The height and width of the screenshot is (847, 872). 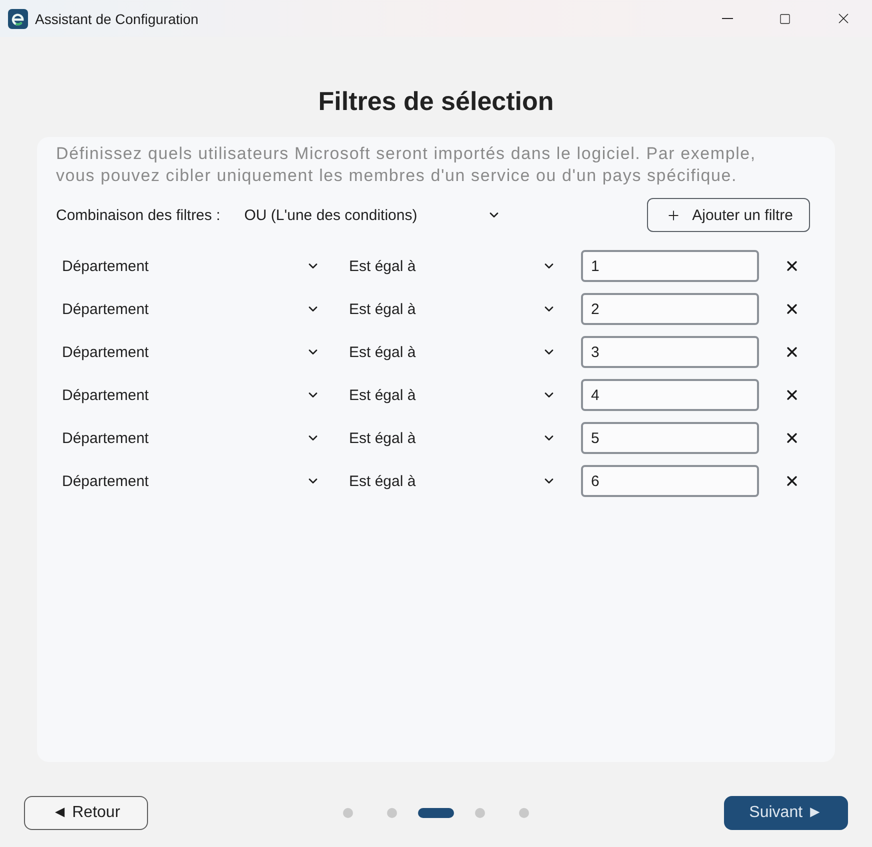 What do you see at coordinates (86, 813) in the screenshot?
I see `back-button: ◄ Retour` at bounding box center [86, 813].